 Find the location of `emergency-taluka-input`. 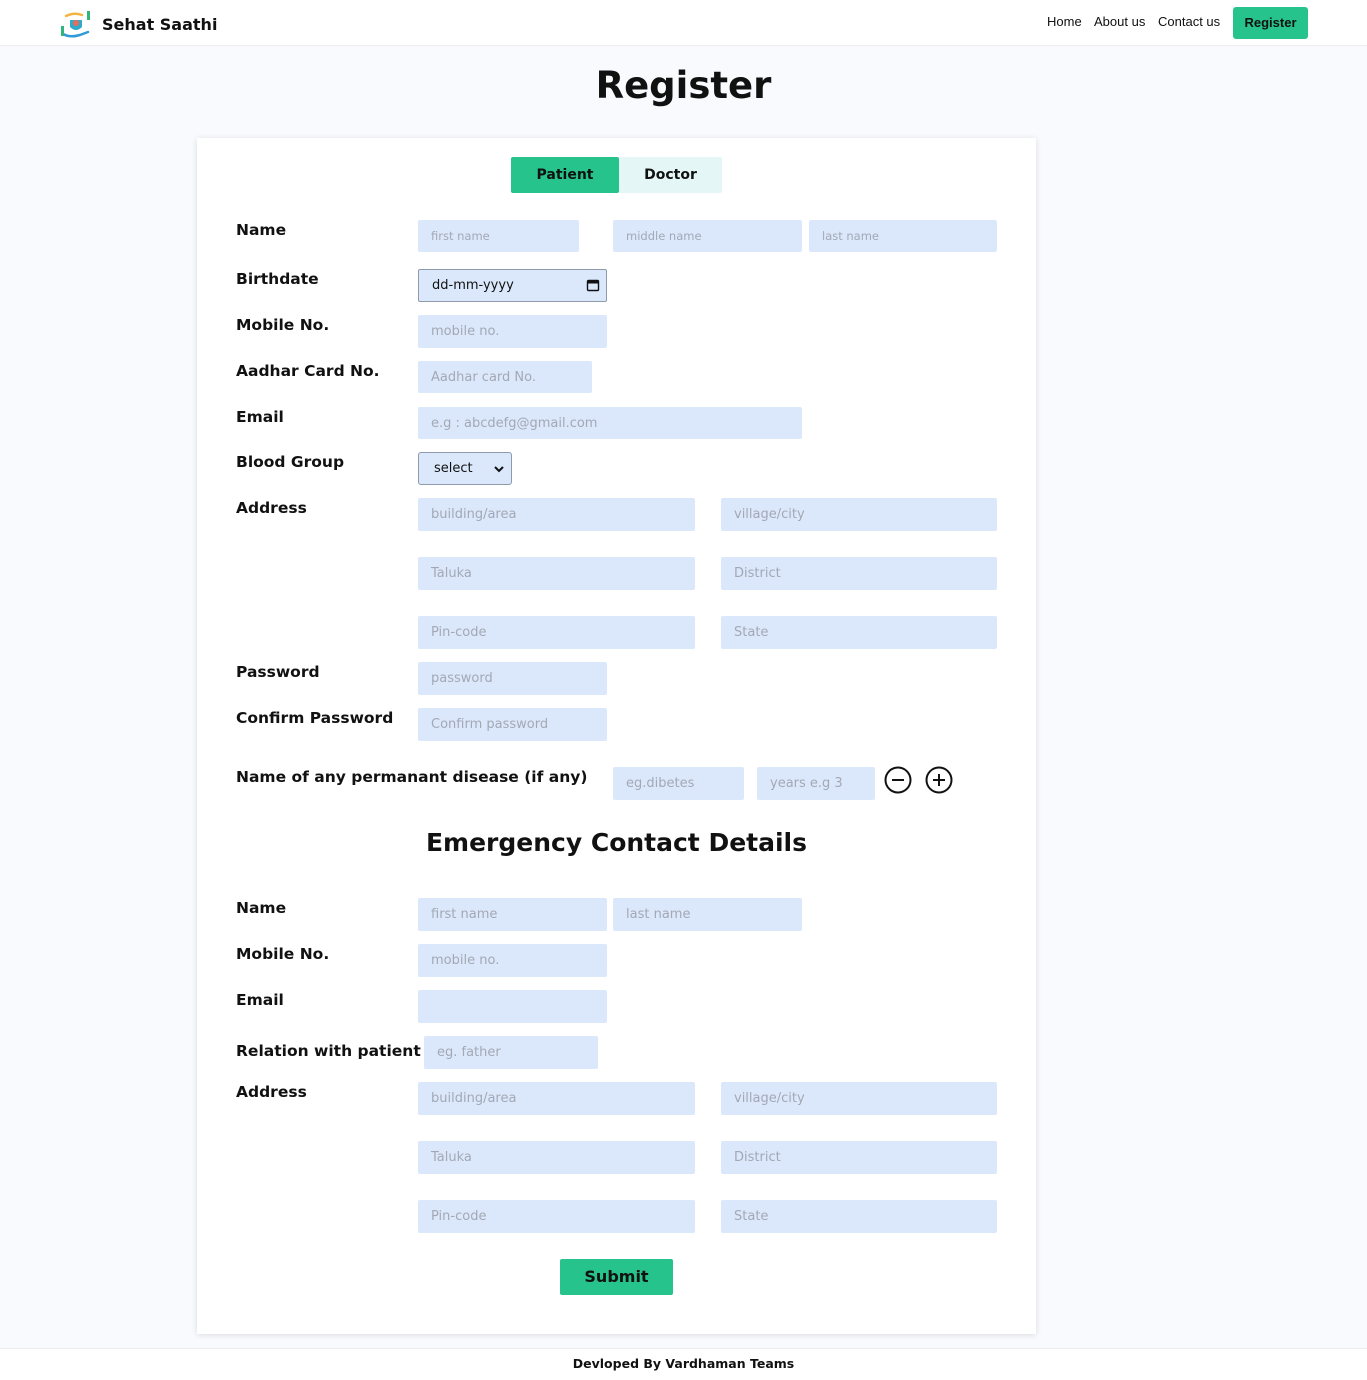

emergency-taluka-input is located at coordinates (556, 1157).